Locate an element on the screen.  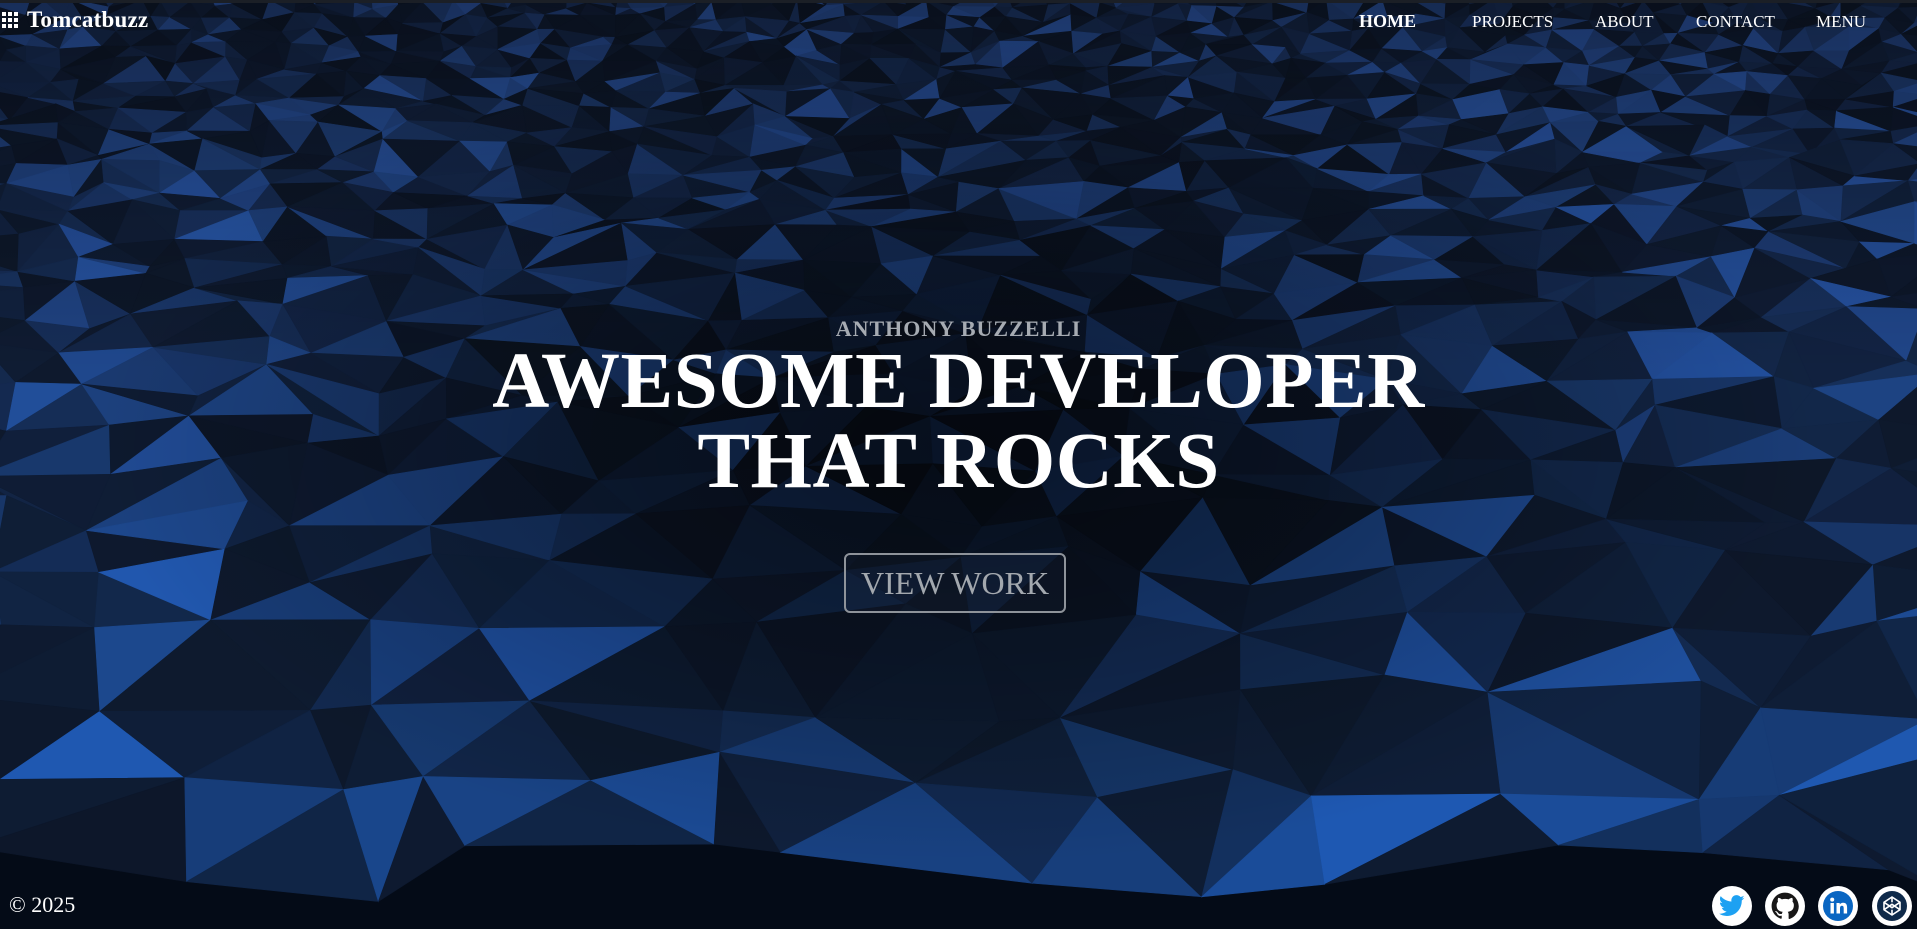
headline-line-2: THAT ROCKS is located at coordinates (958, 461).